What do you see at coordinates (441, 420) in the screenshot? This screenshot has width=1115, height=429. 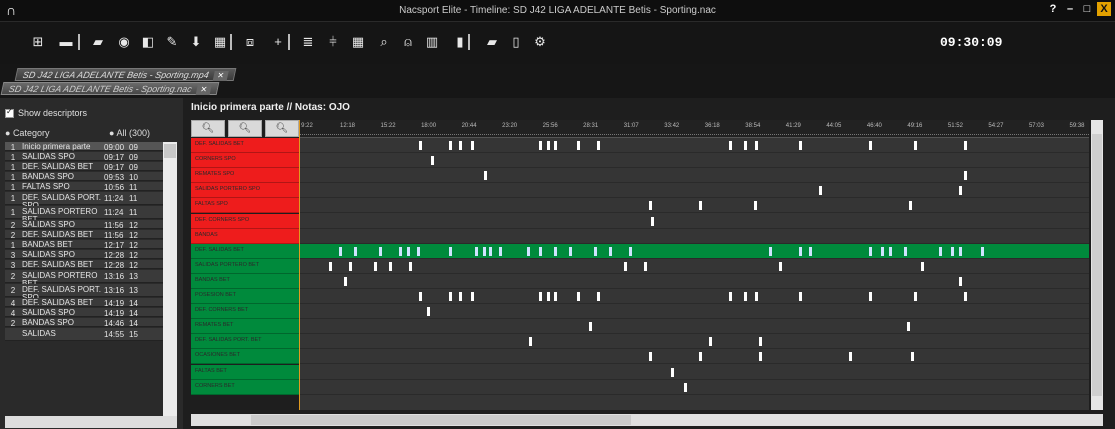 I see `scroll-thumb` at bounding box center [441, 420].